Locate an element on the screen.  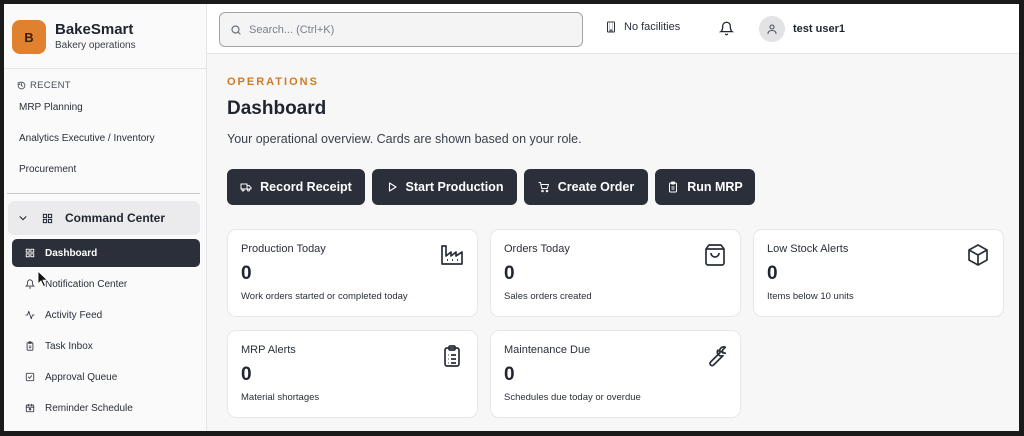
card-description: Items below 10 units is located at coordinates (810, 296).